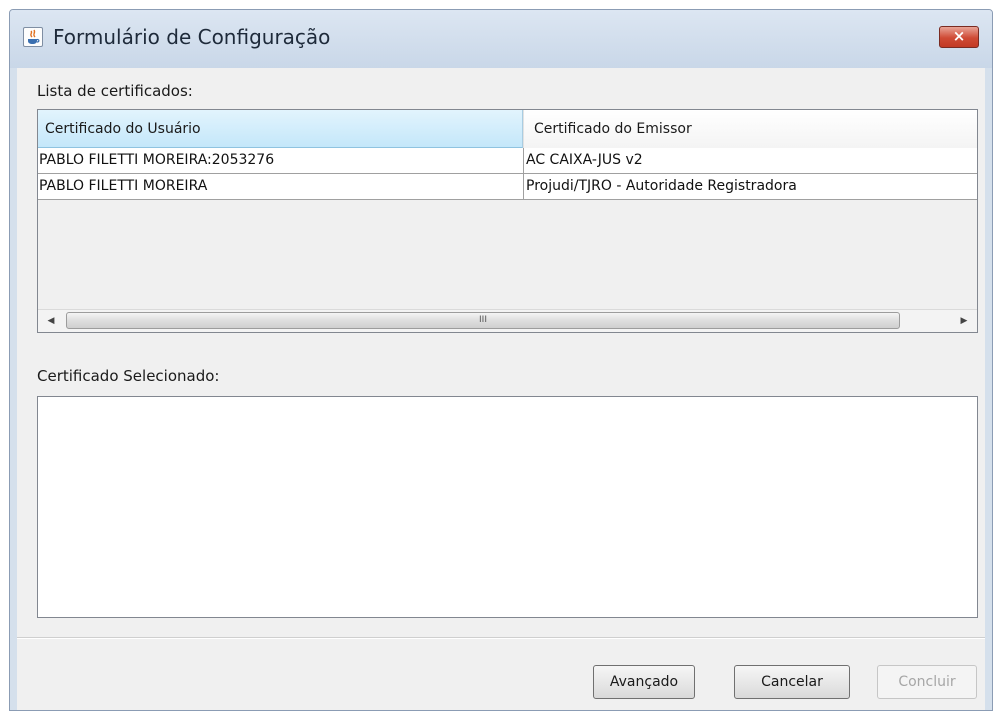 This screenshot has height=713, width=995. I want to click on horizontal-scrollbar: ◀ III ▶, so click(507, 320).